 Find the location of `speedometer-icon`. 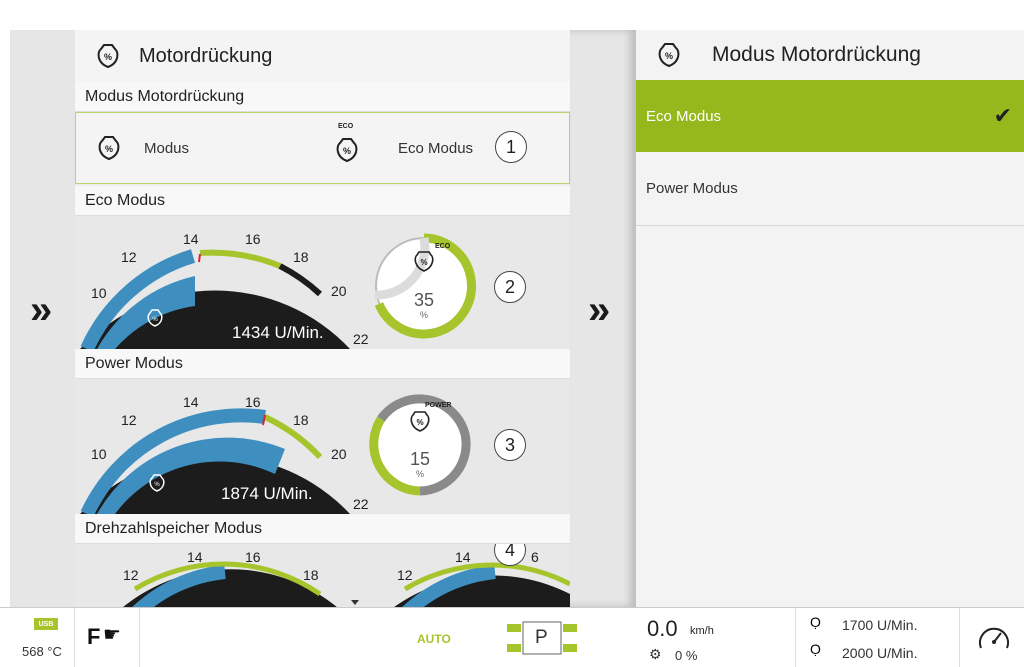

speedometer-icon is located at coordinates (994, 638).